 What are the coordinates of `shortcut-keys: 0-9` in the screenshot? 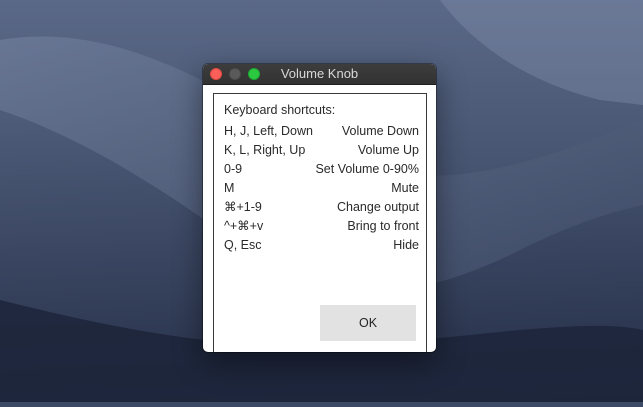 It's located at (233, 169).